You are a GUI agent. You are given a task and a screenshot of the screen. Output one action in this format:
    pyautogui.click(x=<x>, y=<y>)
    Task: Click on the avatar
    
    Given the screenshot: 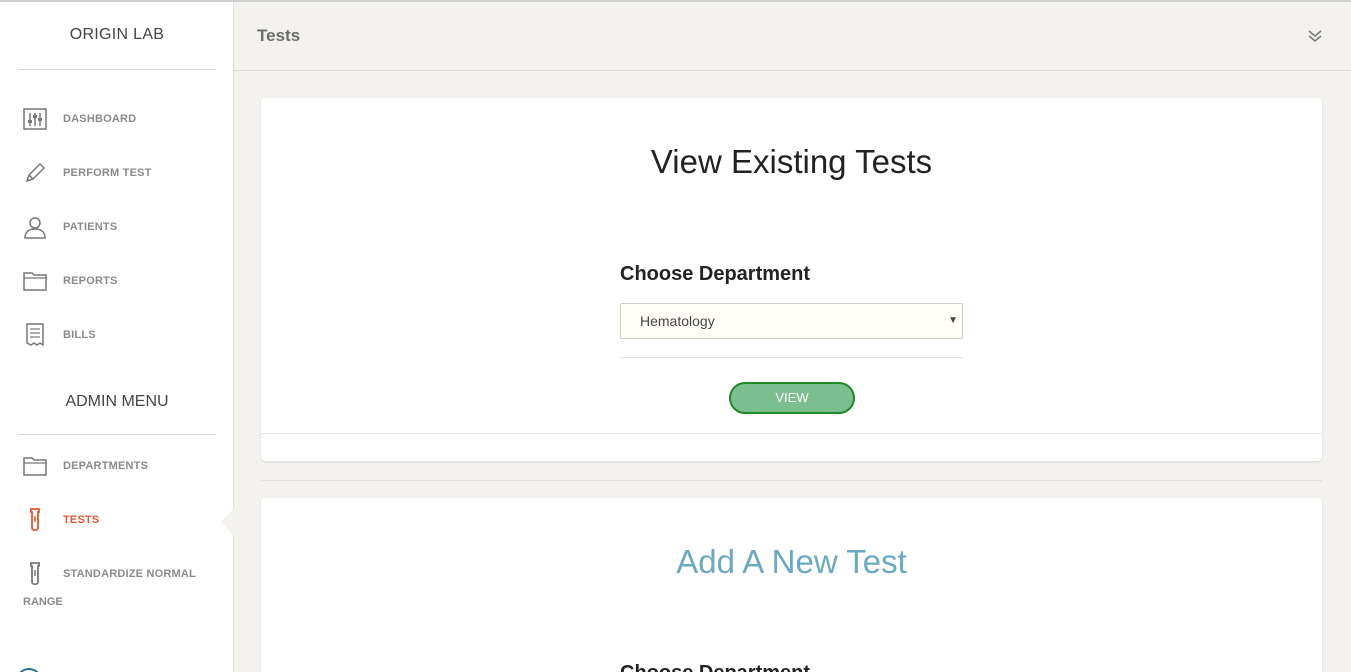 What is the action you would take?
    pyautogui.click(x=29, y=670)
    